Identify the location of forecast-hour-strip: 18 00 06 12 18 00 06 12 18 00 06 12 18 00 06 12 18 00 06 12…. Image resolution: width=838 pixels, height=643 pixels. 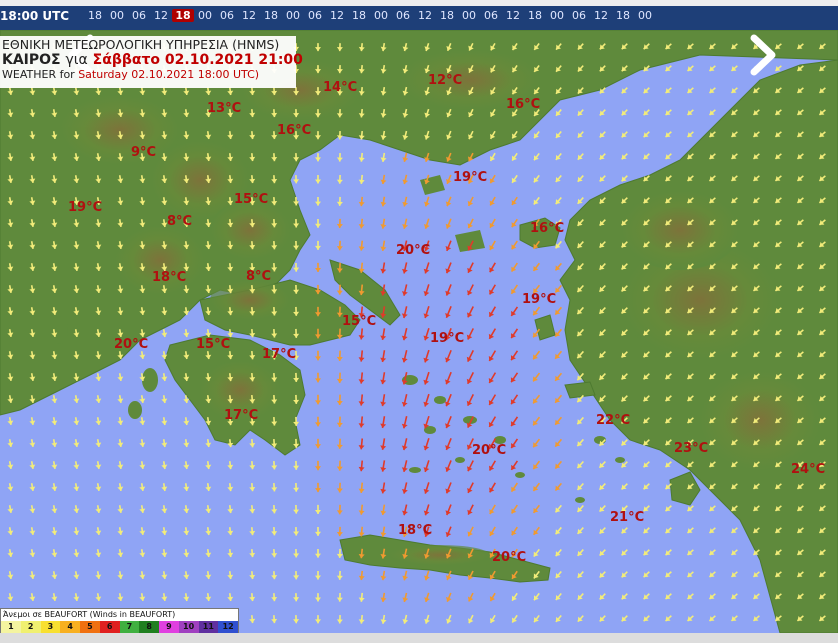
(370, 18).